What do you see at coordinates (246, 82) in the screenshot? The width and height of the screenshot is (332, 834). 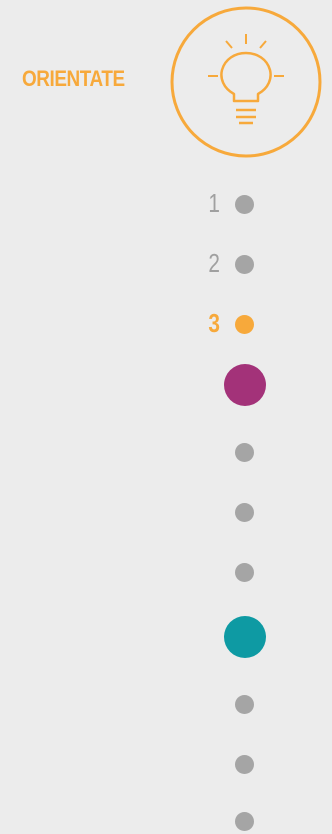 I see `lightbulb-icon` at bounding box center [246, 82].